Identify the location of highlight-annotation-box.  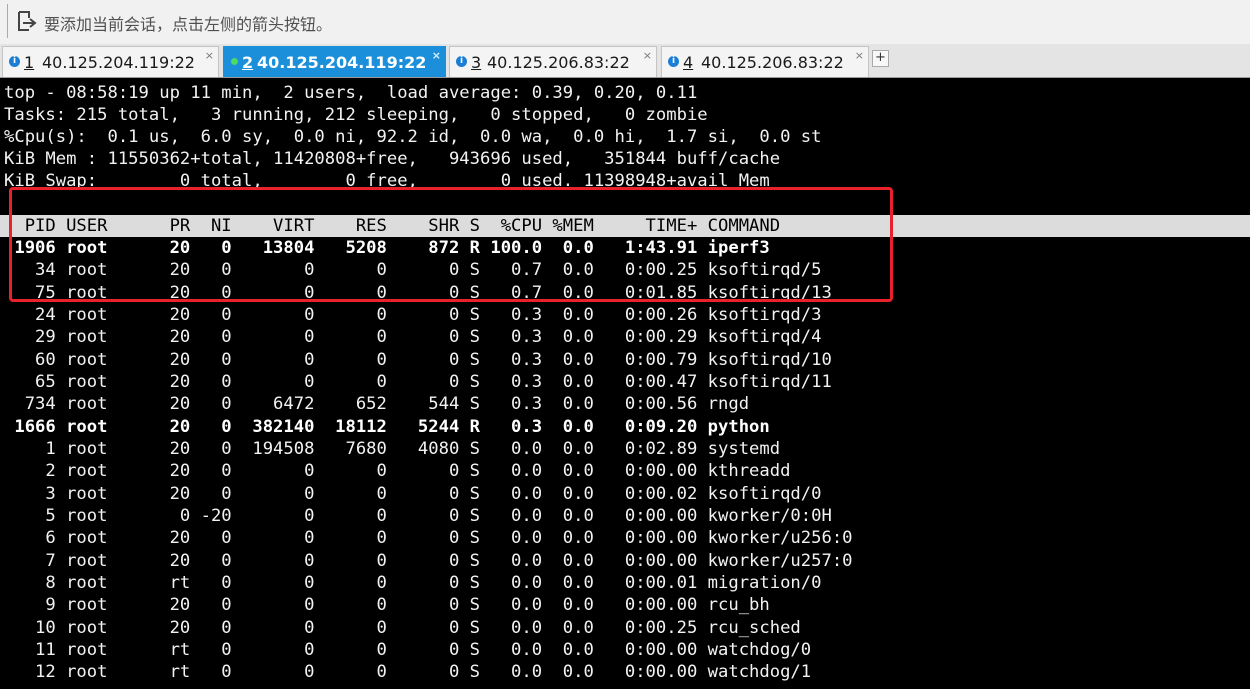
(451, 244).